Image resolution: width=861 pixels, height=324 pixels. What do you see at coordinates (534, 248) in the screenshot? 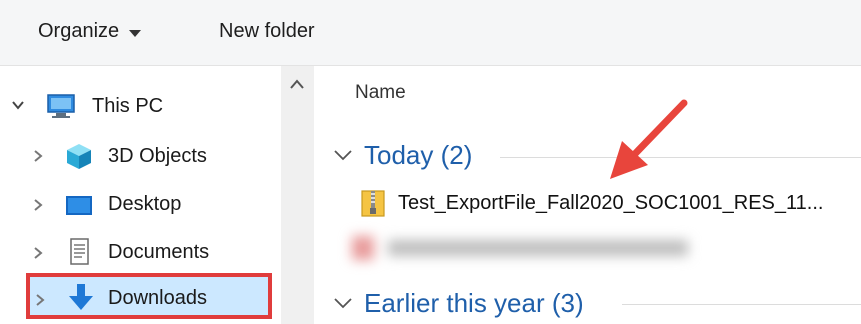
I see `blurred-file-row` at bounding box center [534, 248].